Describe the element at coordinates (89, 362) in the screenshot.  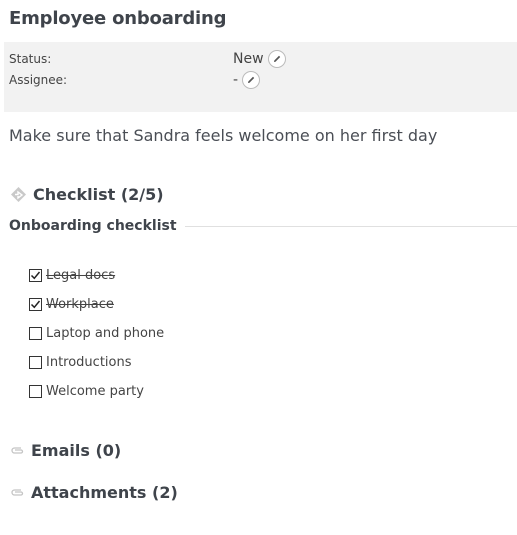
I see `checklist-item-label: Introductions` at that location.